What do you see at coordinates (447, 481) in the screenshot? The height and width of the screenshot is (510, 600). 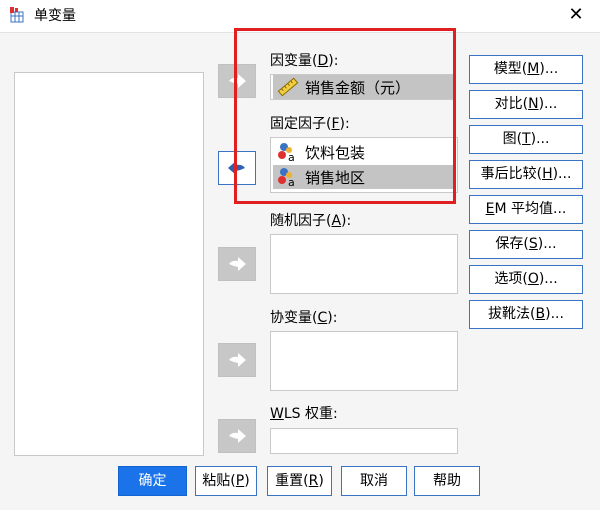 I see `help-button: 帮助` at bounding box center [447, 481].